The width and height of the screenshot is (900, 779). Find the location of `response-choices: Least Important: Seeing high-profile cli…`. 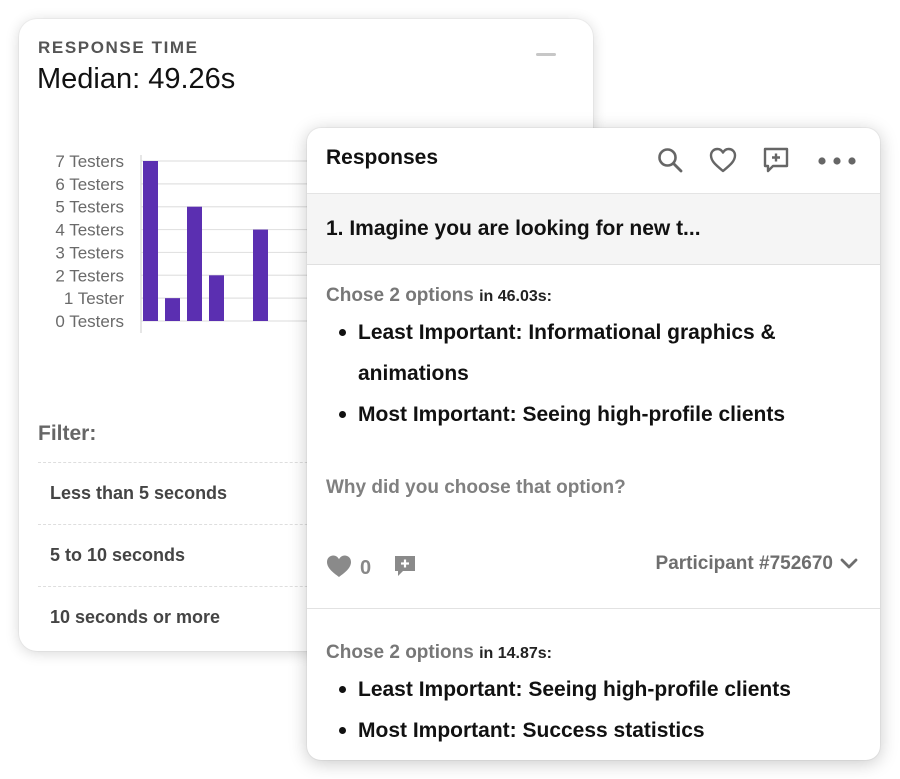

response-choices: Least Important: Seeing high-profile cli… is located at coordinates (598, 710).